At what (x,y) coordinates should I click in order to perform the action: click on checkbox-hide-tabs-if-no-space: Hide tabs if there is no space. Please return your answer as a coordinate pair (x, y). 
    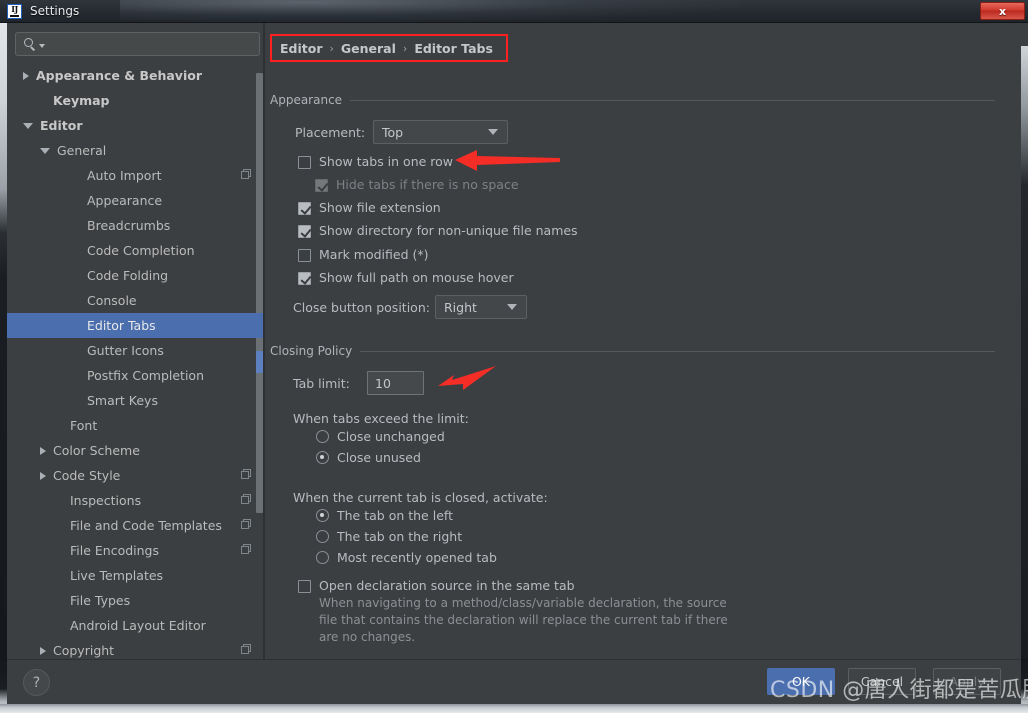
    Looking at the image, I should click on (417, 184).